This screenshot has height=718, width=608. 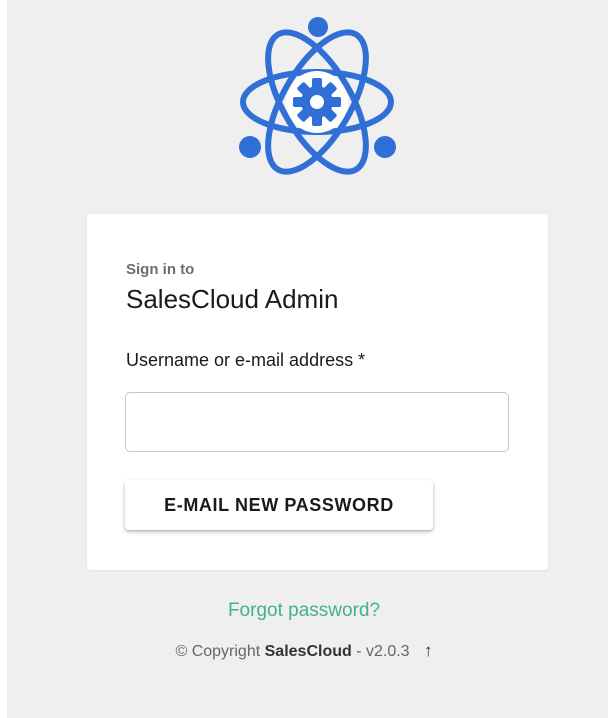 What do you see at coordinates (428, 651) in the screenshot?
I see `arrow-up-icon: ↑` at bounding box center [428, 651].